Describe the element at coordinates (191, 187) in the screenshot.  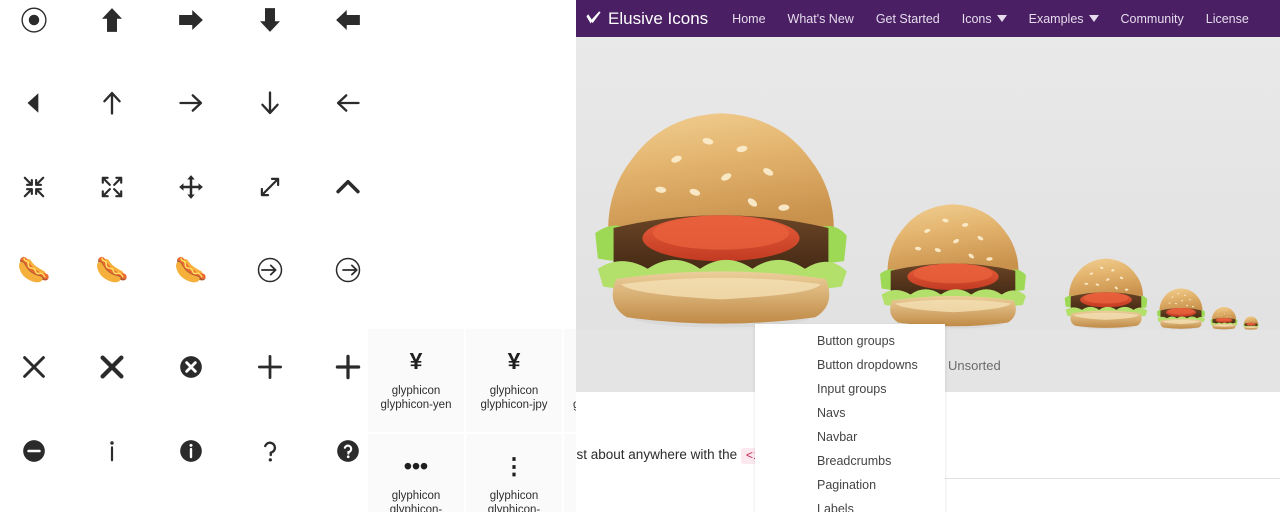
I see `move-icon` at that location.